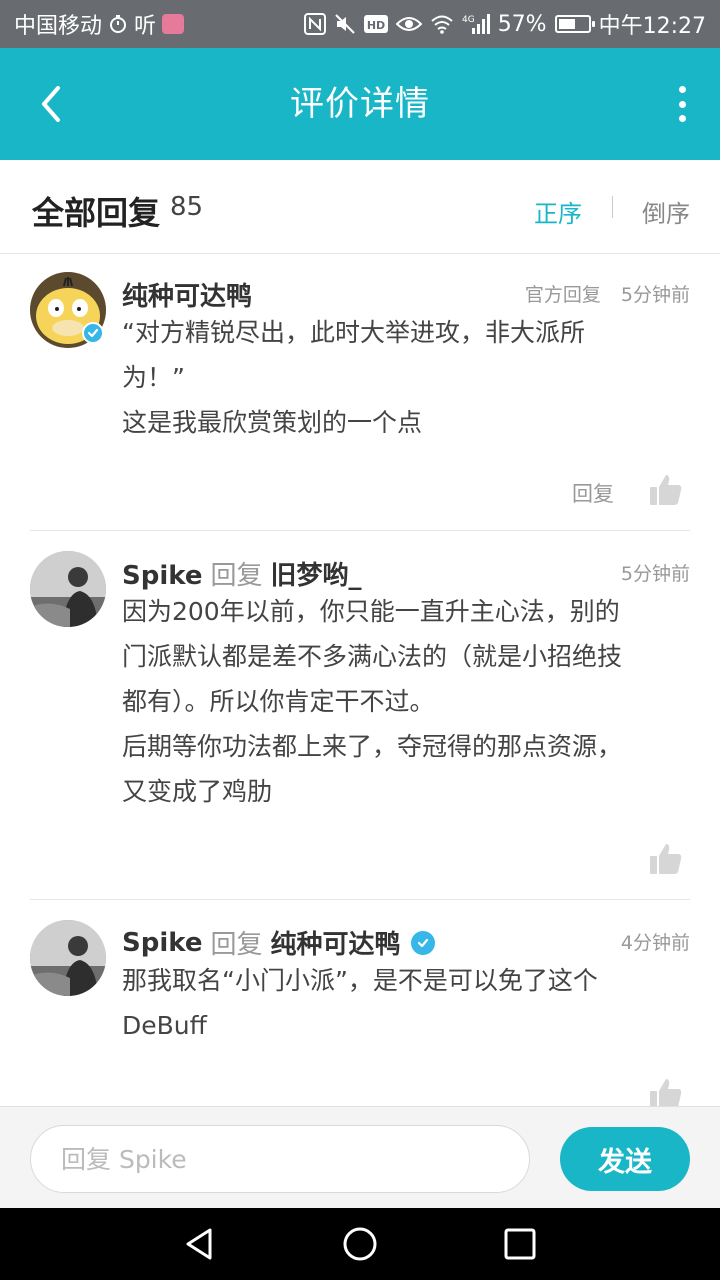 This screenshot has height=1280, width=720. What do you see at coordinates (278, 701) in the screenshot?
I see `comment-line: 都有）。所以你肯定干不过。` at bounding box center [278, 701].